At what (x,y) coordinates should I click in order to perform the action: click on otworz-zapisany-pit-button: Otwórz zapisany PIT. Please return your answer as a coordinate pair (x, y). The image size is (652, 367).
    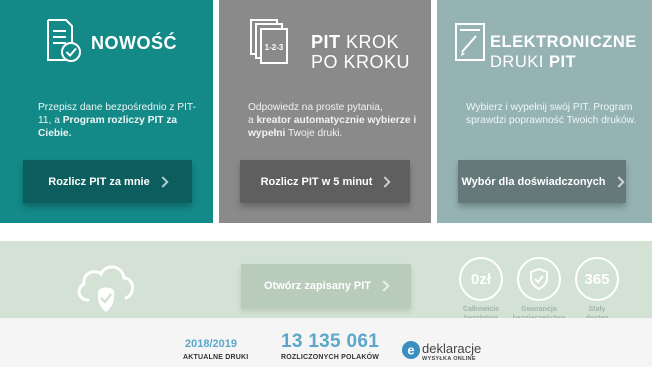
    Looking at the image, I should click on (326, 286).